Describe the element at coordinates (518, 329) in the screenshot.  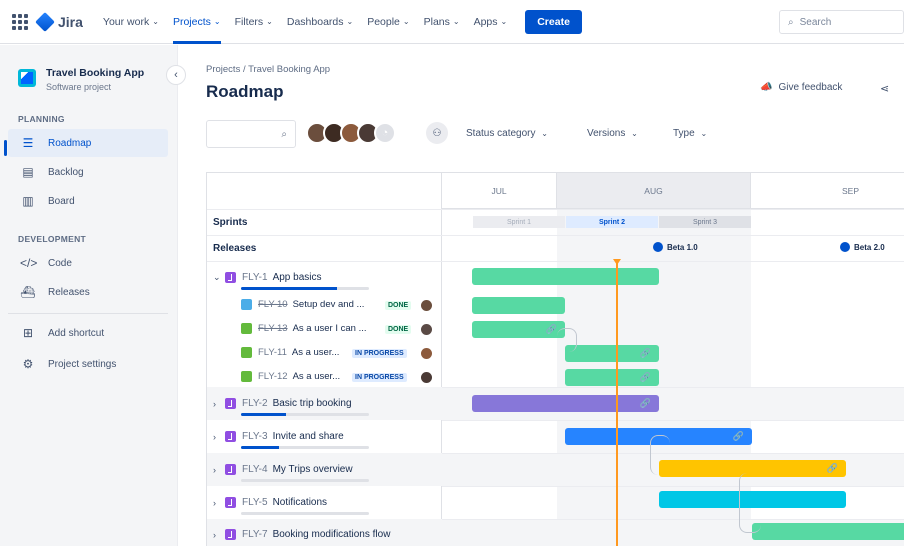
I see `issue-bar-fly-13: 🔗` at that location.